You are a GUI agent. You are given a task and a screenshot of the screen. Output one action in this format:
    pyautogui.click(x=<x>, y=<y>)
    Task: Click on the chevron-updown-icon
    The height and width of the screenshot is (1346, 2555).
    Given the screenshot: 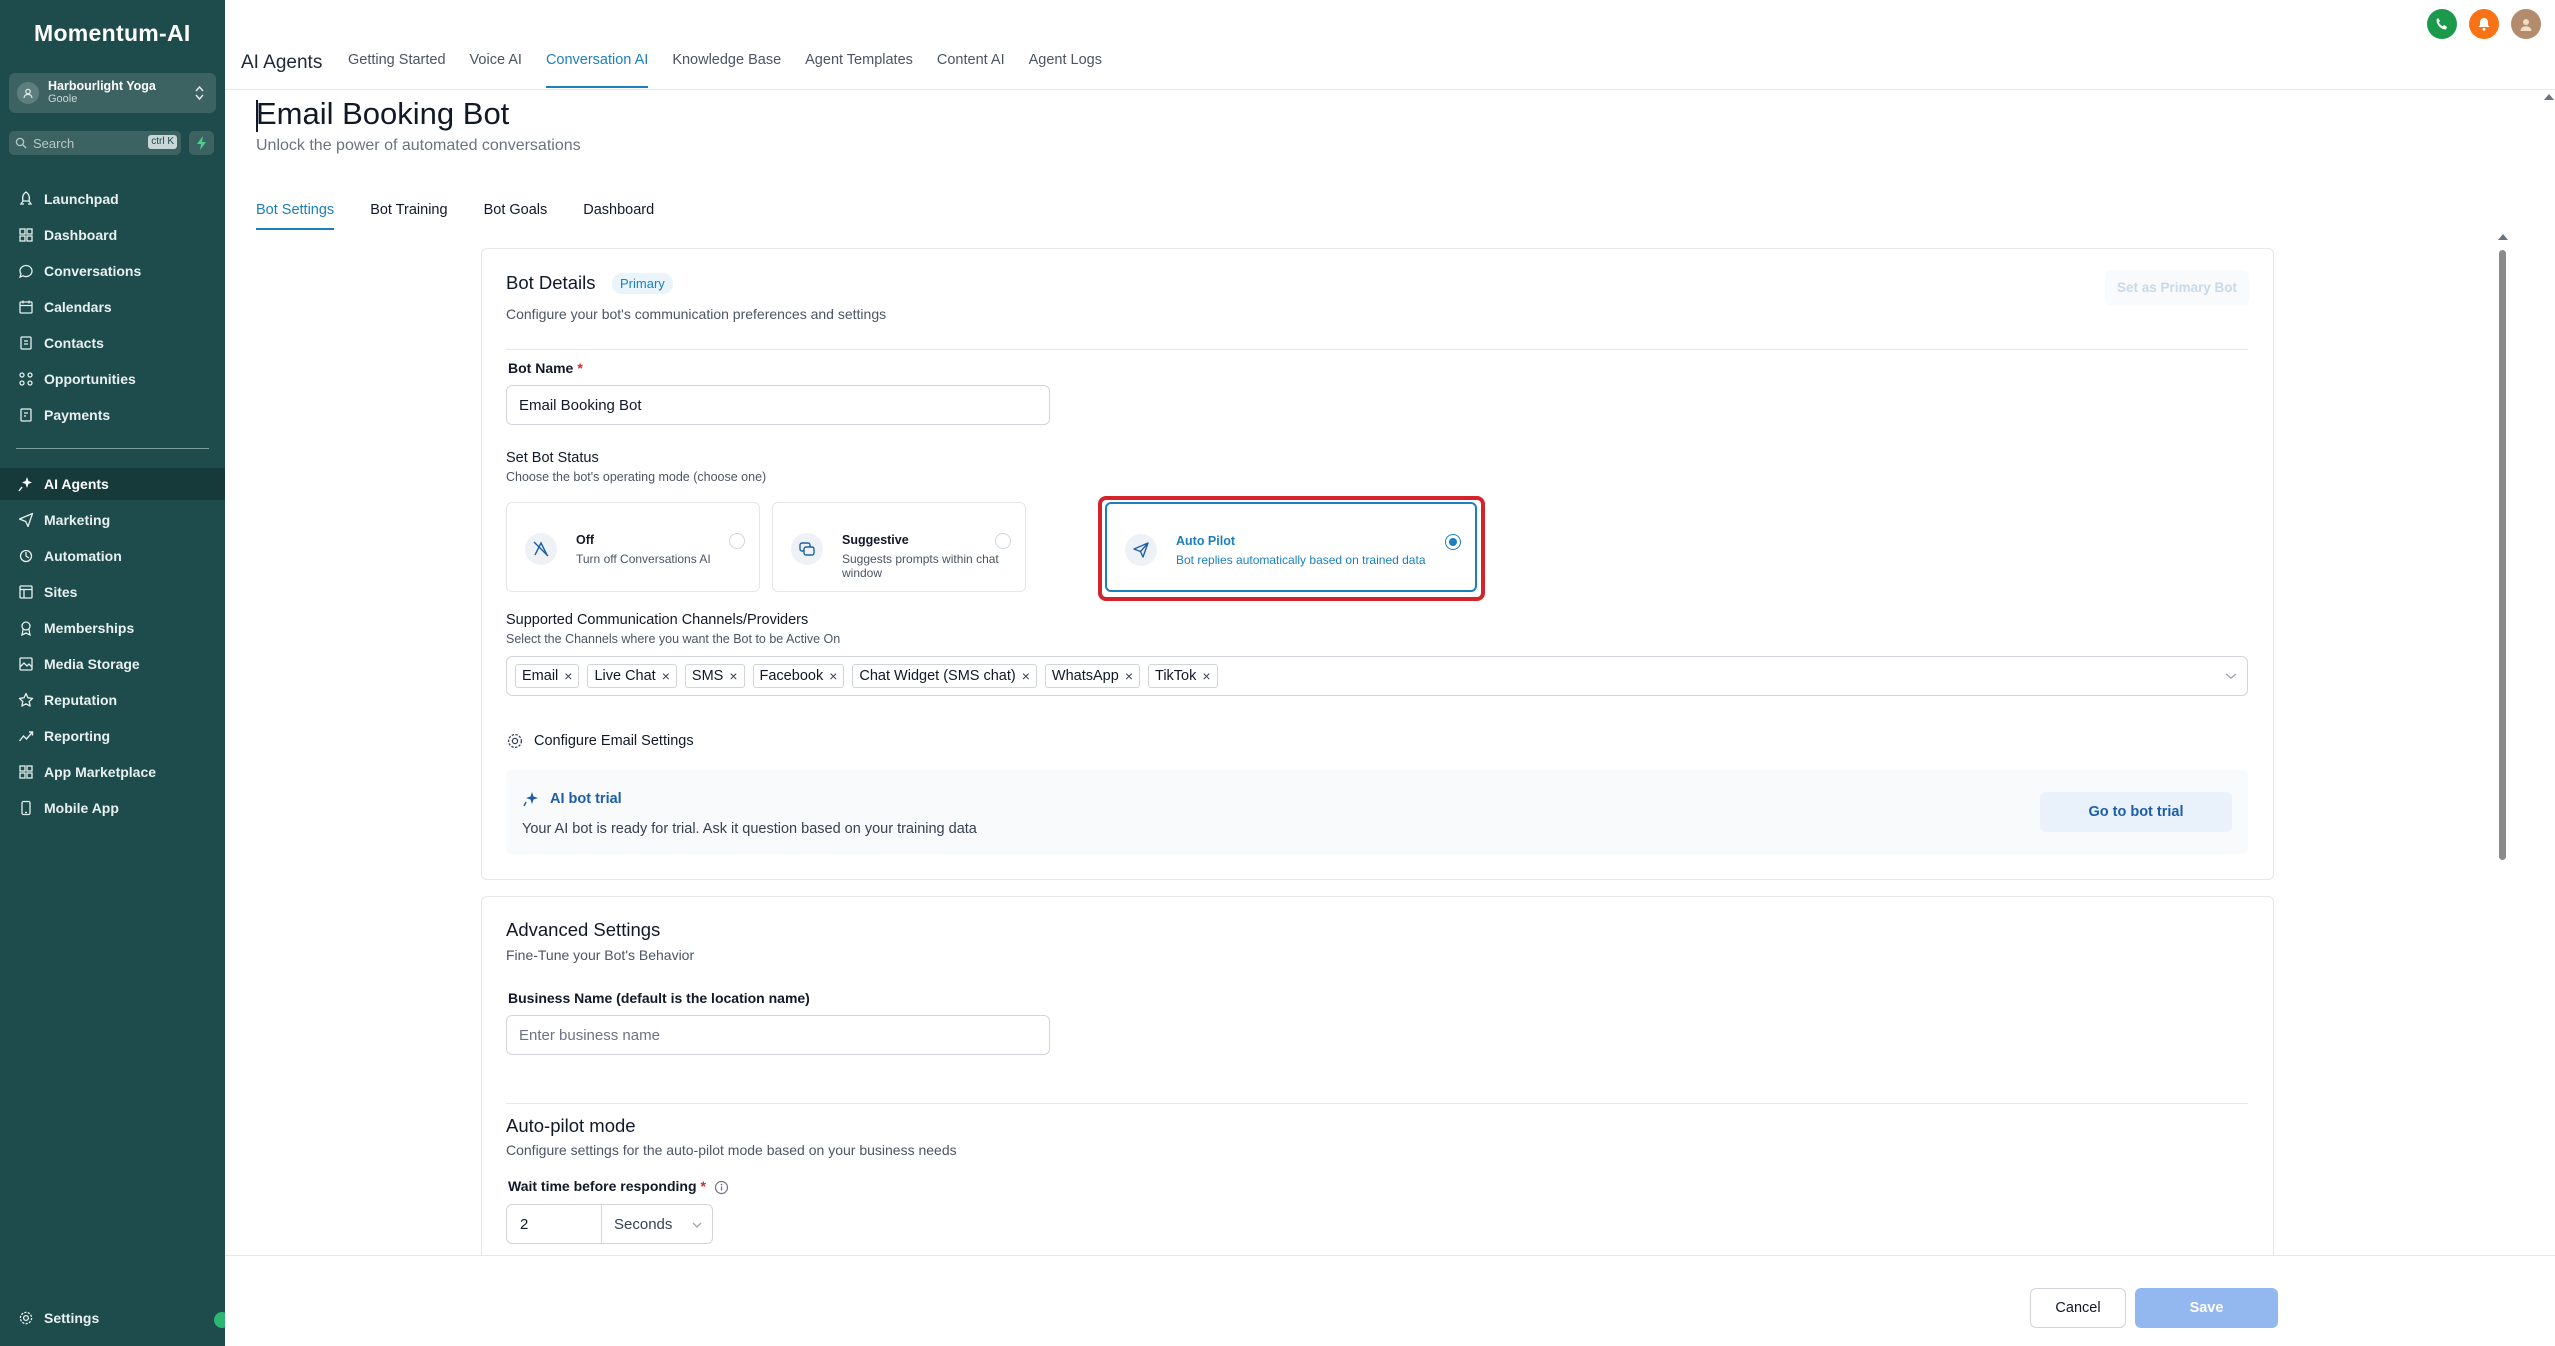 What is the action you would take?
    pyautogui.click(x=199, y=93)
    